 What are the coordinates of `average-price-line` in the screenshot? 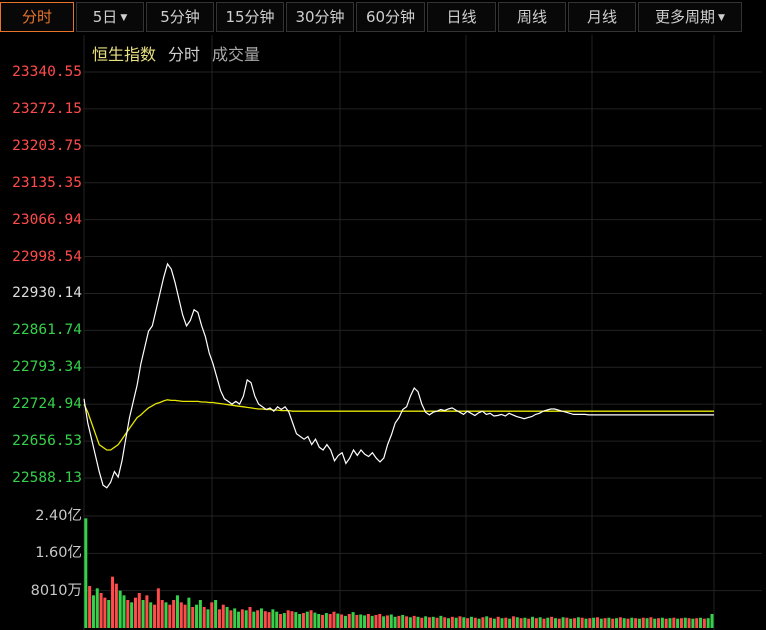 It's located at (398, 425).